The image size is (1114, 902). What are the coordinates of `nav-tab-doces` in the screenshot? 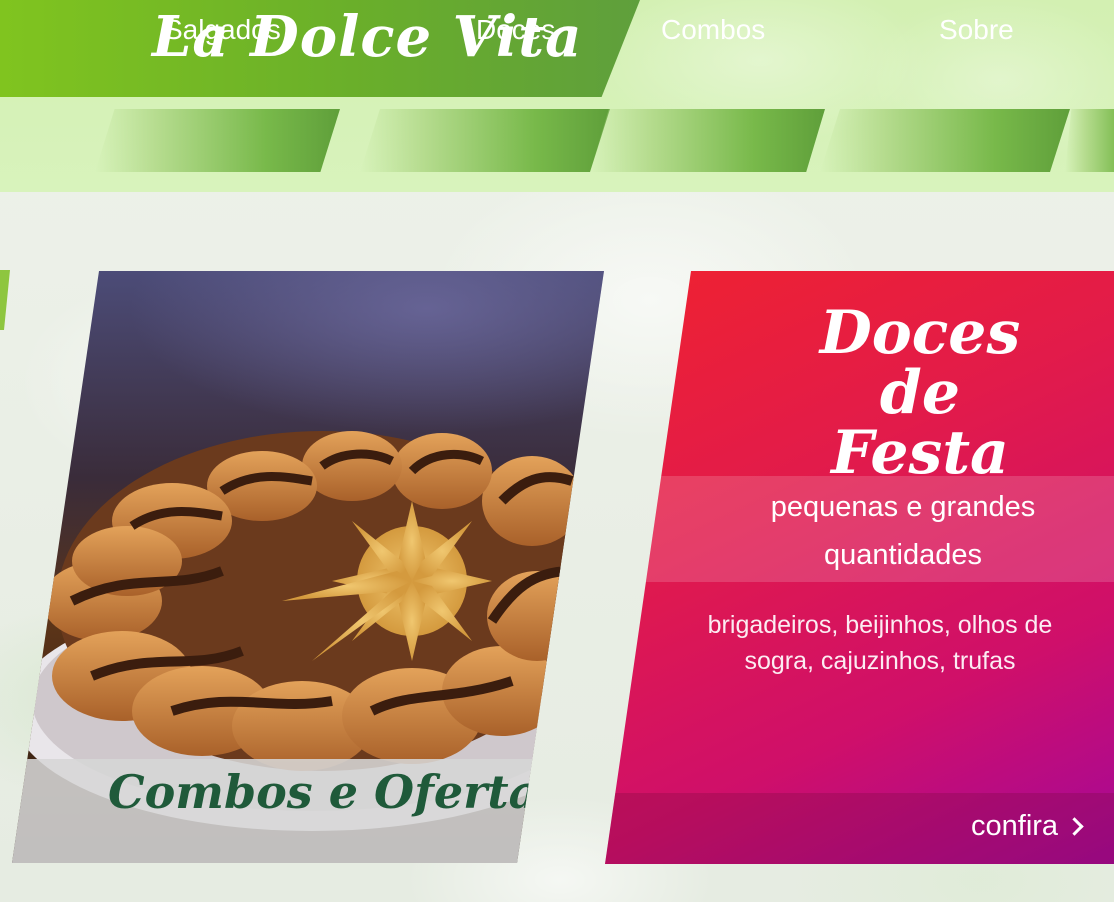 It's located at (485, 140).